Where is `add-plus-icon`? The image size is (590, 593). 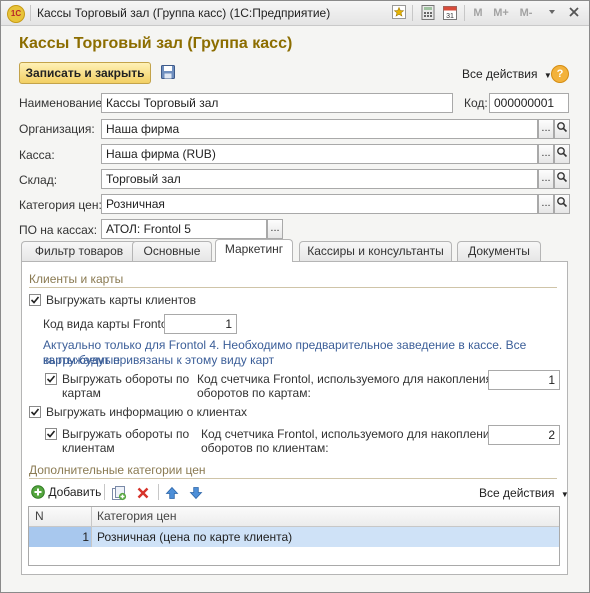 add-plus-icon is located at coordinates (38, 493).